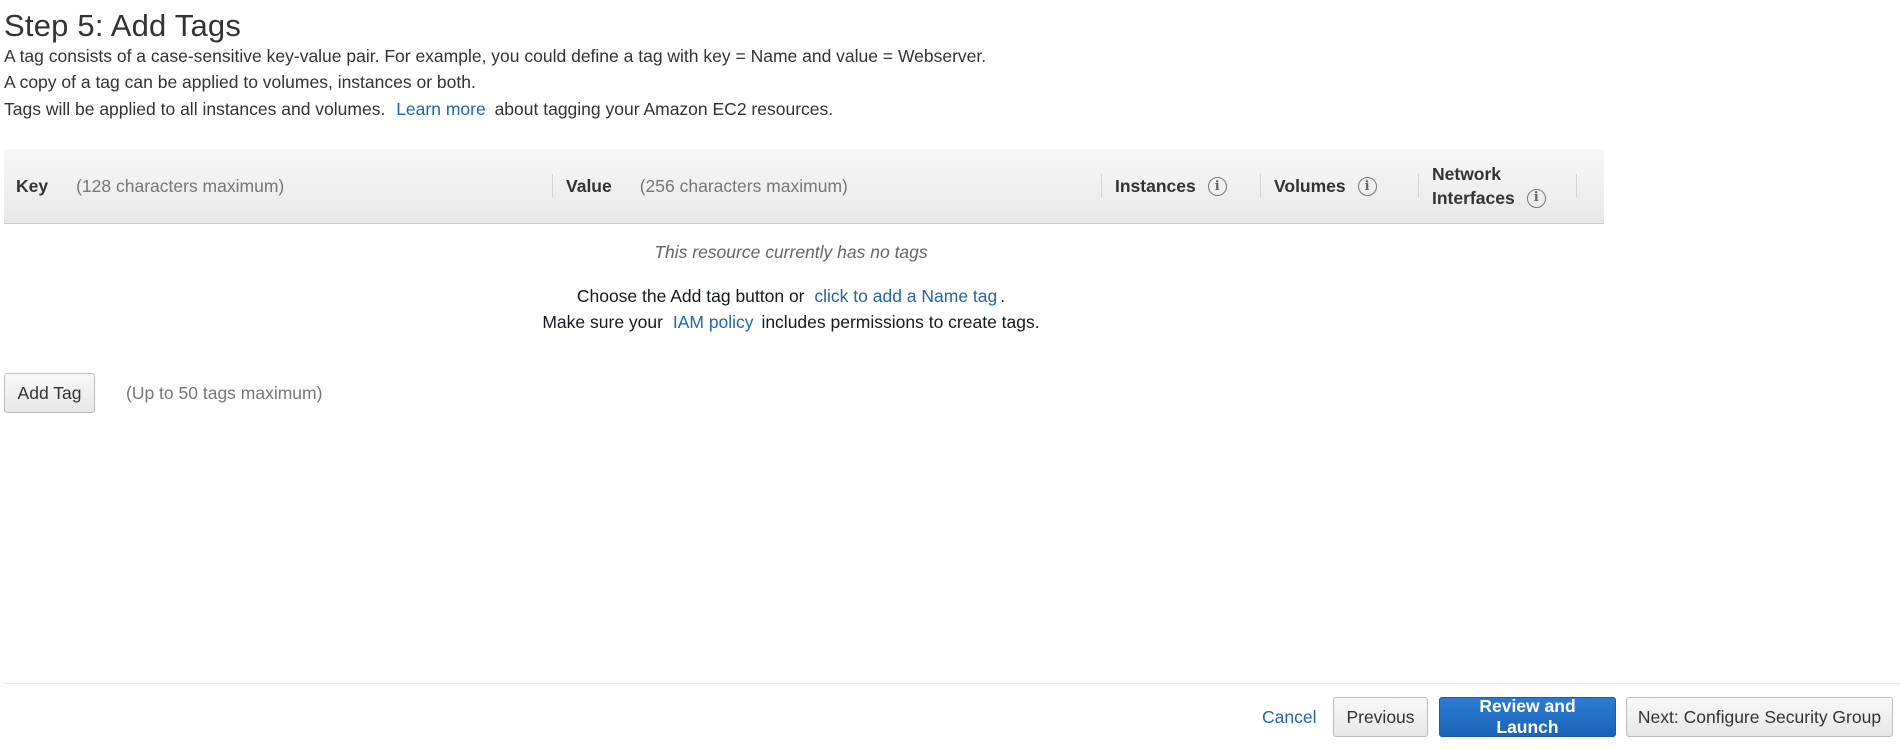 The image size is (1900, 750). Describe the element at coordinates (952, 683) in the screenshot. I see `footer-divider` at that location.